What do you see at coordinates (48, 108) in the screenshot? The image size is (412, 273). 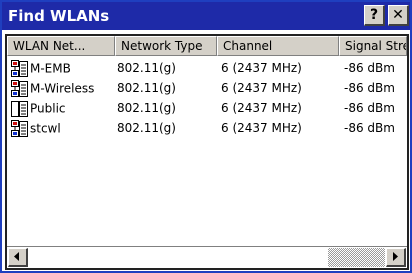 I see `wlan-name: Public` at bounding box center [48, 108].